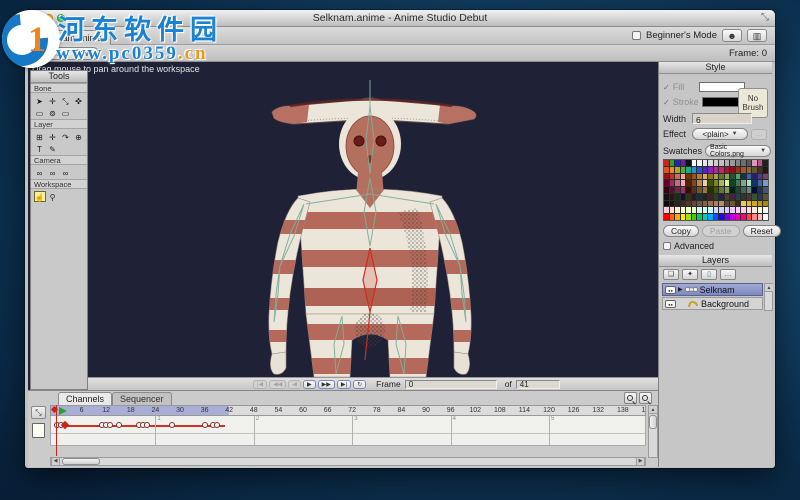 The width and height of the screenshot is (800, 500). What do you see at coordinates (666, 87) in the screenshot?
I see `fill-checkbox: ✓` at bounding box center [666, 87].